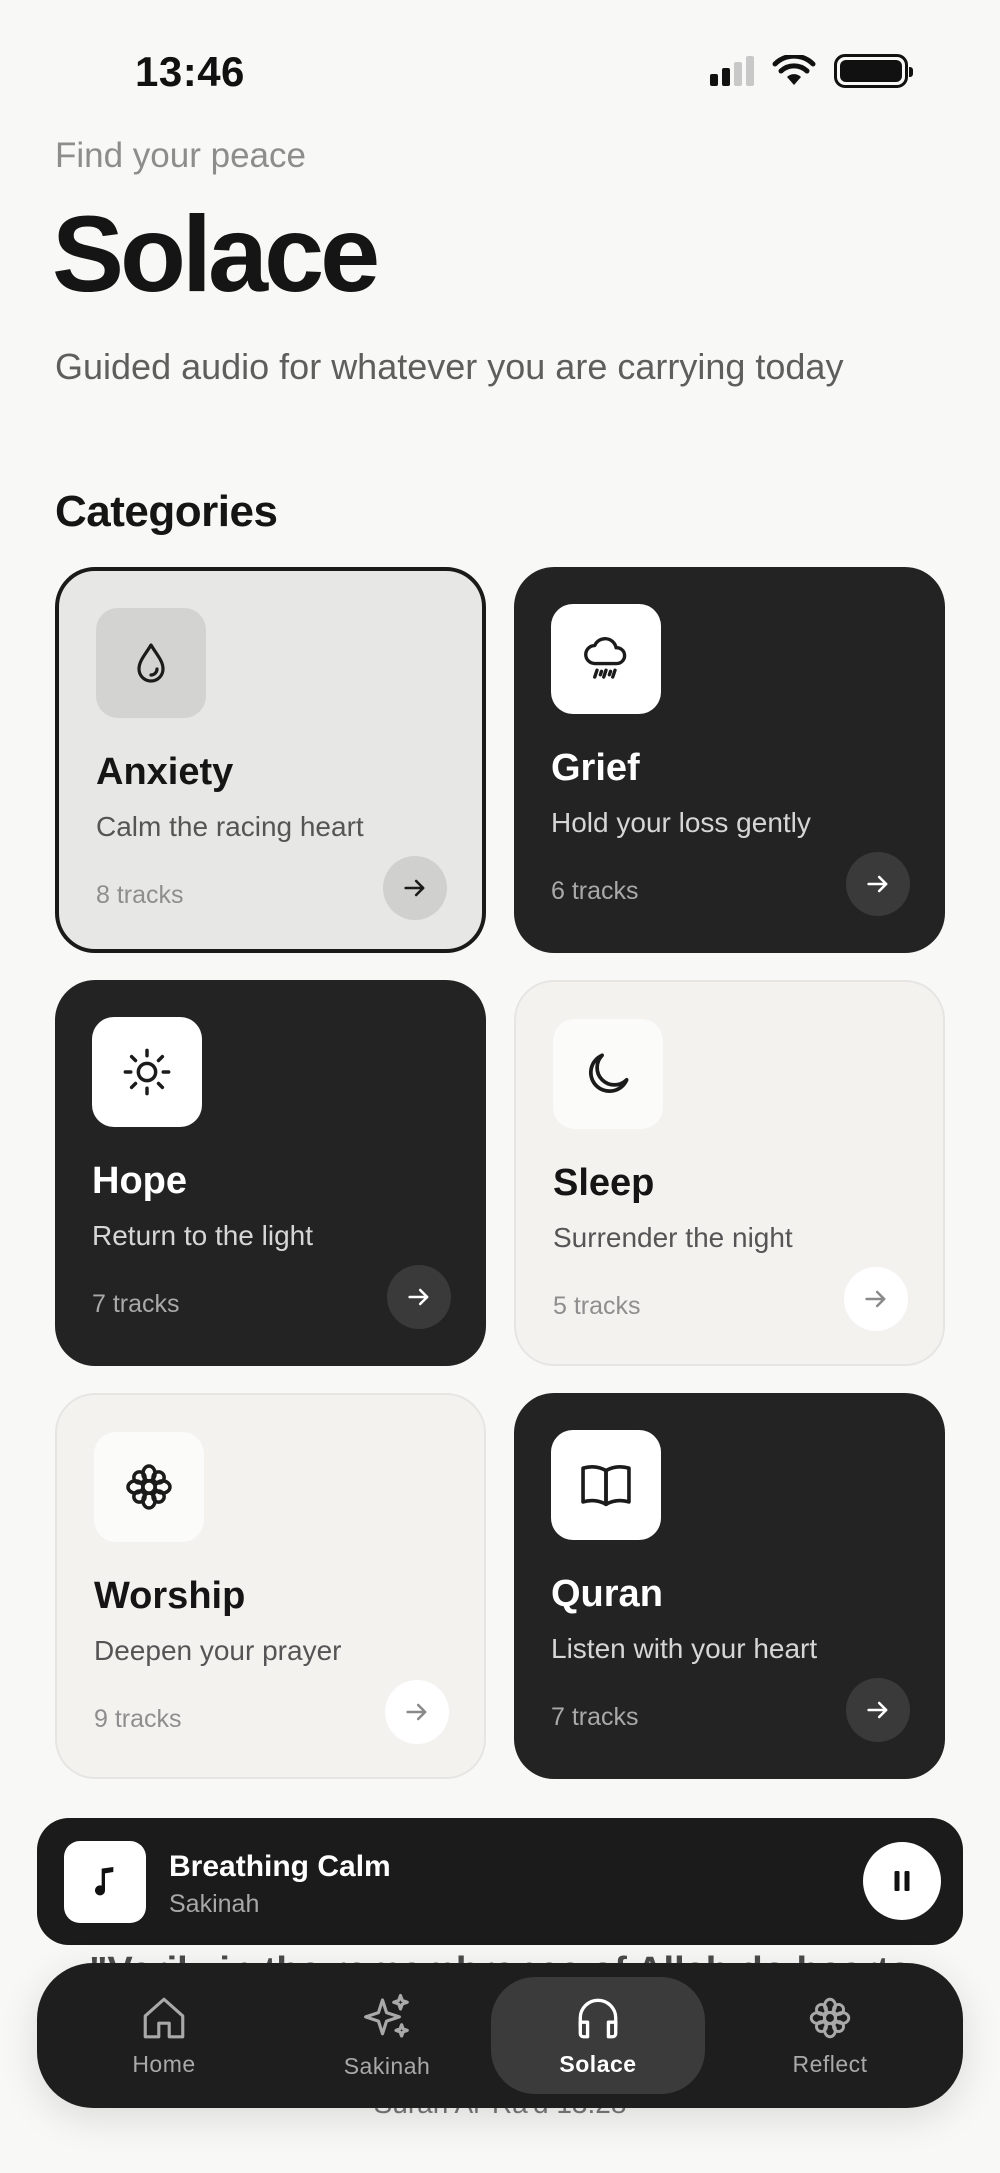 The width and height of the screenshot is (1000, 2173). What do you see at coordinates (604, 1183) in the screenshot?
I see `card-title: Sleep` at bounding box center [604, 1183].